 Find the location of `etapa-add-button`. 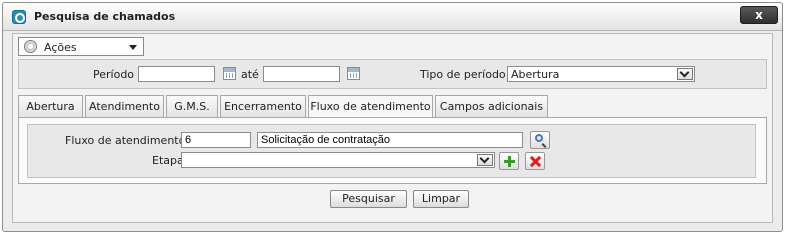

etapa-add-button is located at coordinates (509, 161).